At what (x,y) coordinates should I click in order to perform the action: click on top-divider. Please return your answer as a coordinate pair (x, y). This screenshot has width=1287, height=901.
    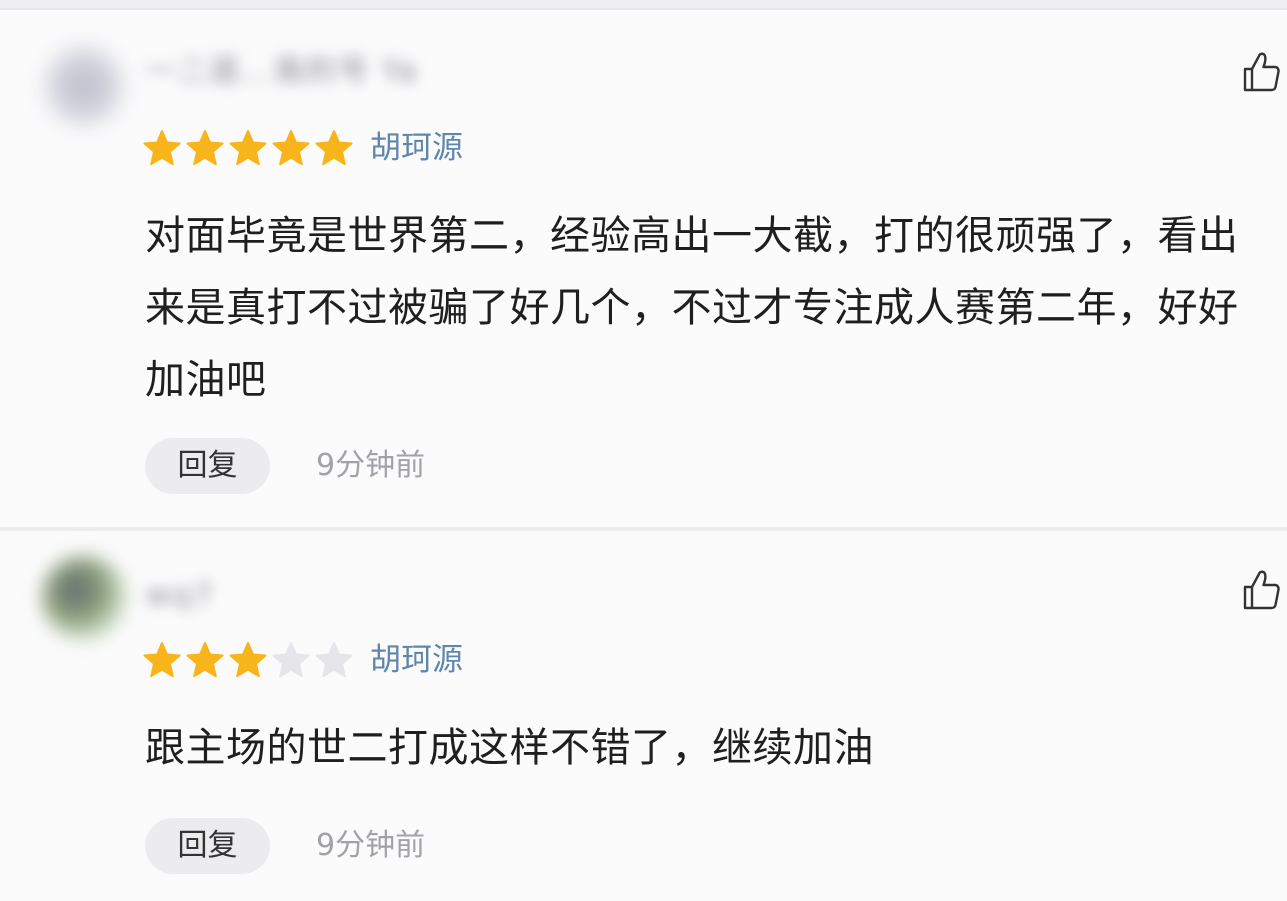
    Looking at the image, I should click on (643, 5).